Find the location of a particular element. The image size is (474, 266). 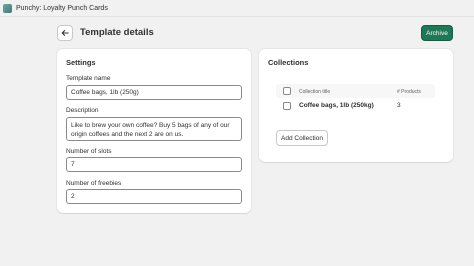

archive-button: Archive is located at coordinates (437, 33).